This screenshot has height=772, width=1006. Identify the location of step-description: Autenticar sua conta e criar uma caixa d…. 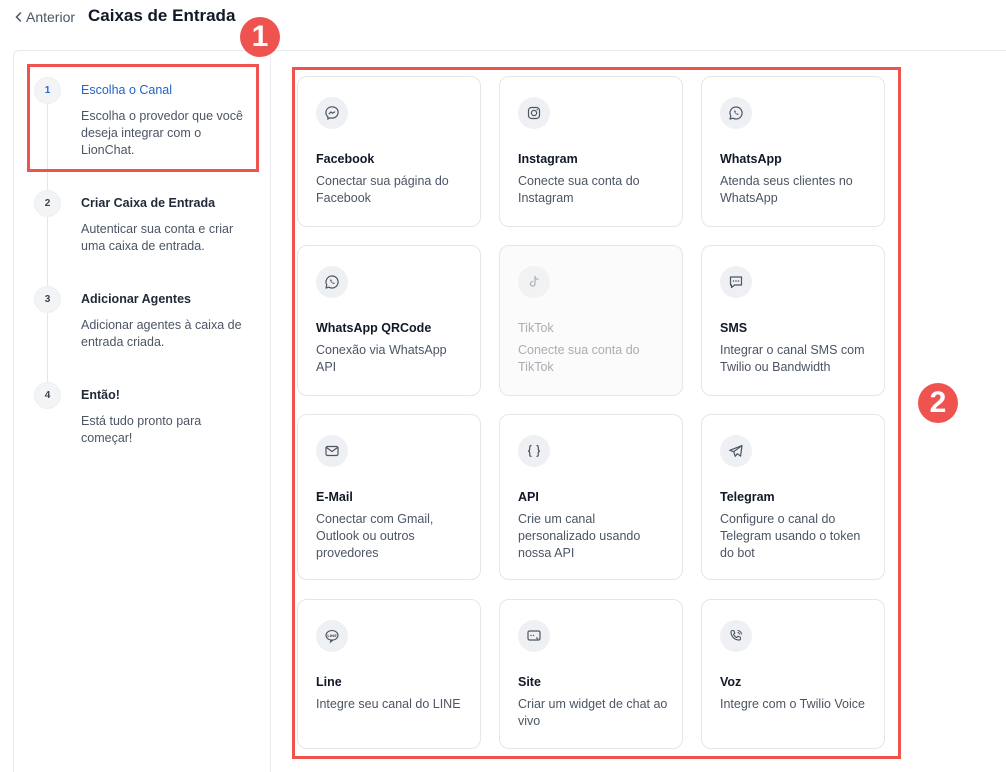
(157, 237).